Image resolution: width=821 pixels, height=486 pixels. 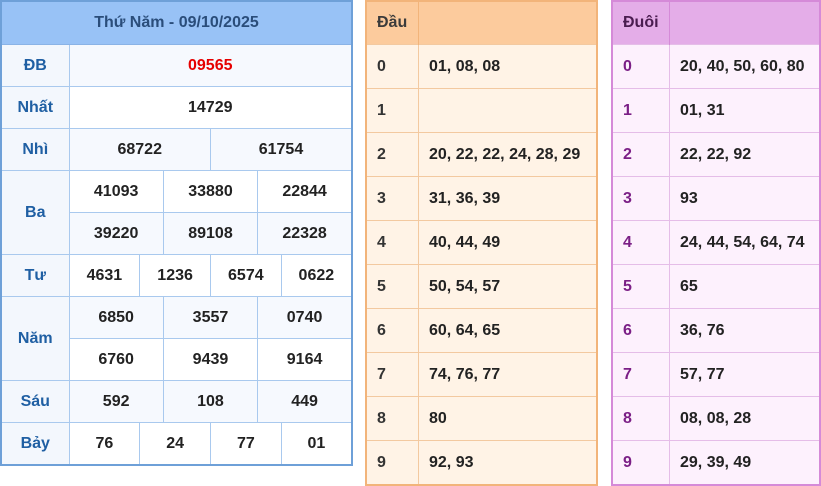 I want to click on prize-value: 89108, so click(x=210, y=233).